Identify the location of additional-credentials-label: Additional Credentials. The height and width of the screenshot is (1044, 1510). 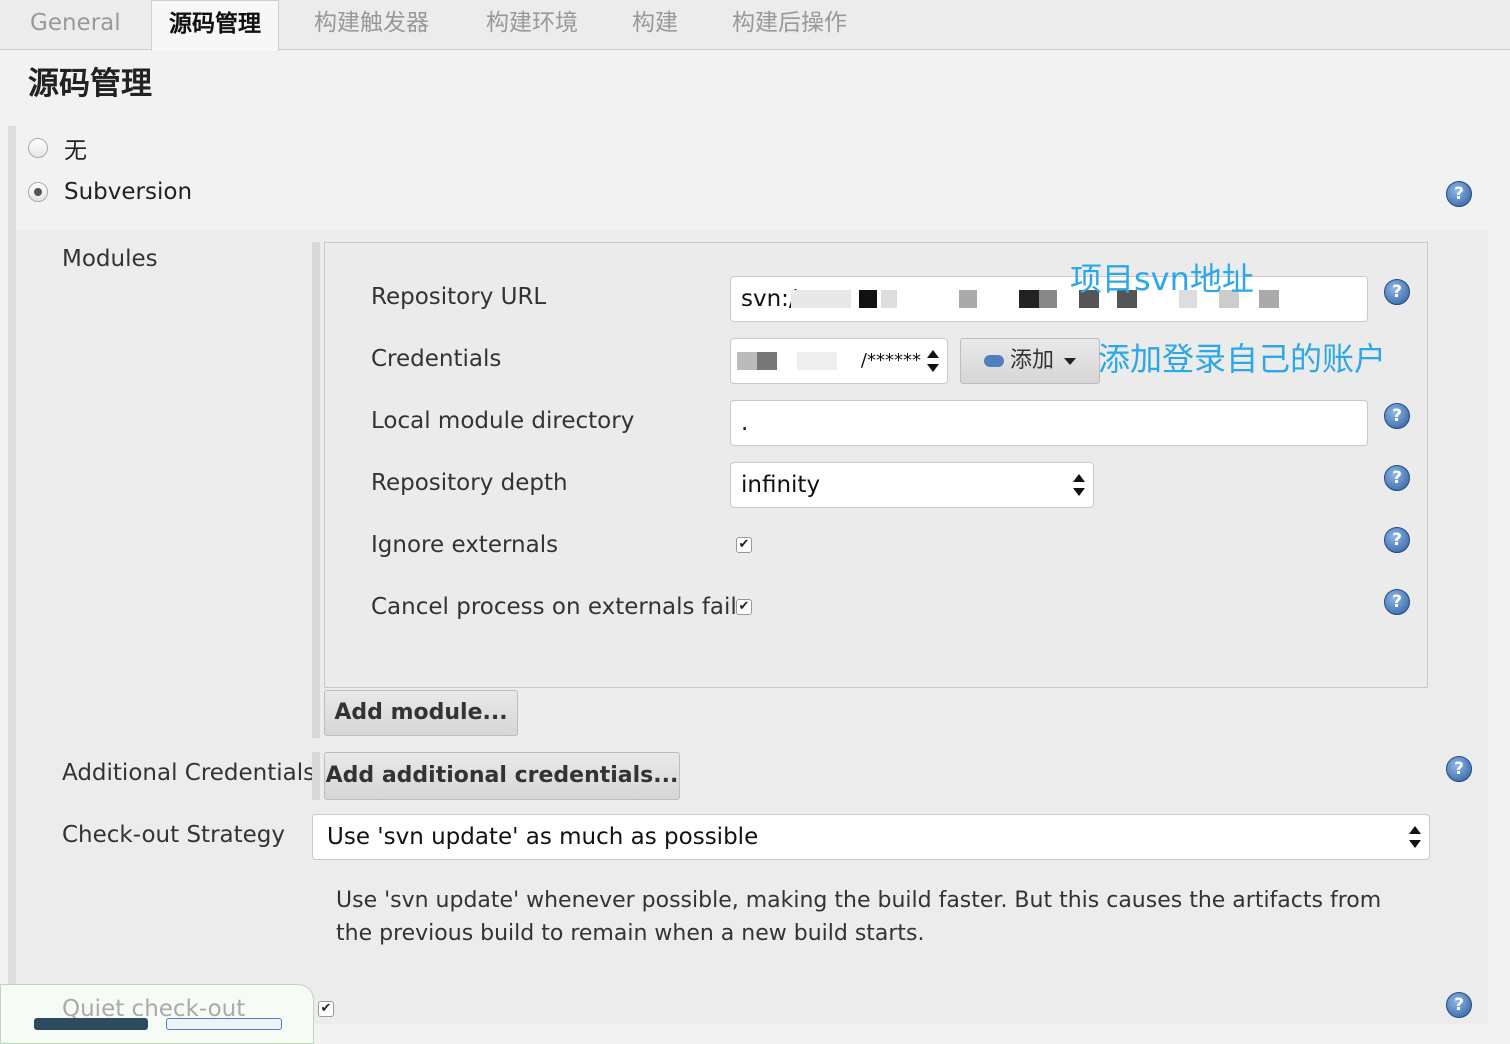
(189, 773).